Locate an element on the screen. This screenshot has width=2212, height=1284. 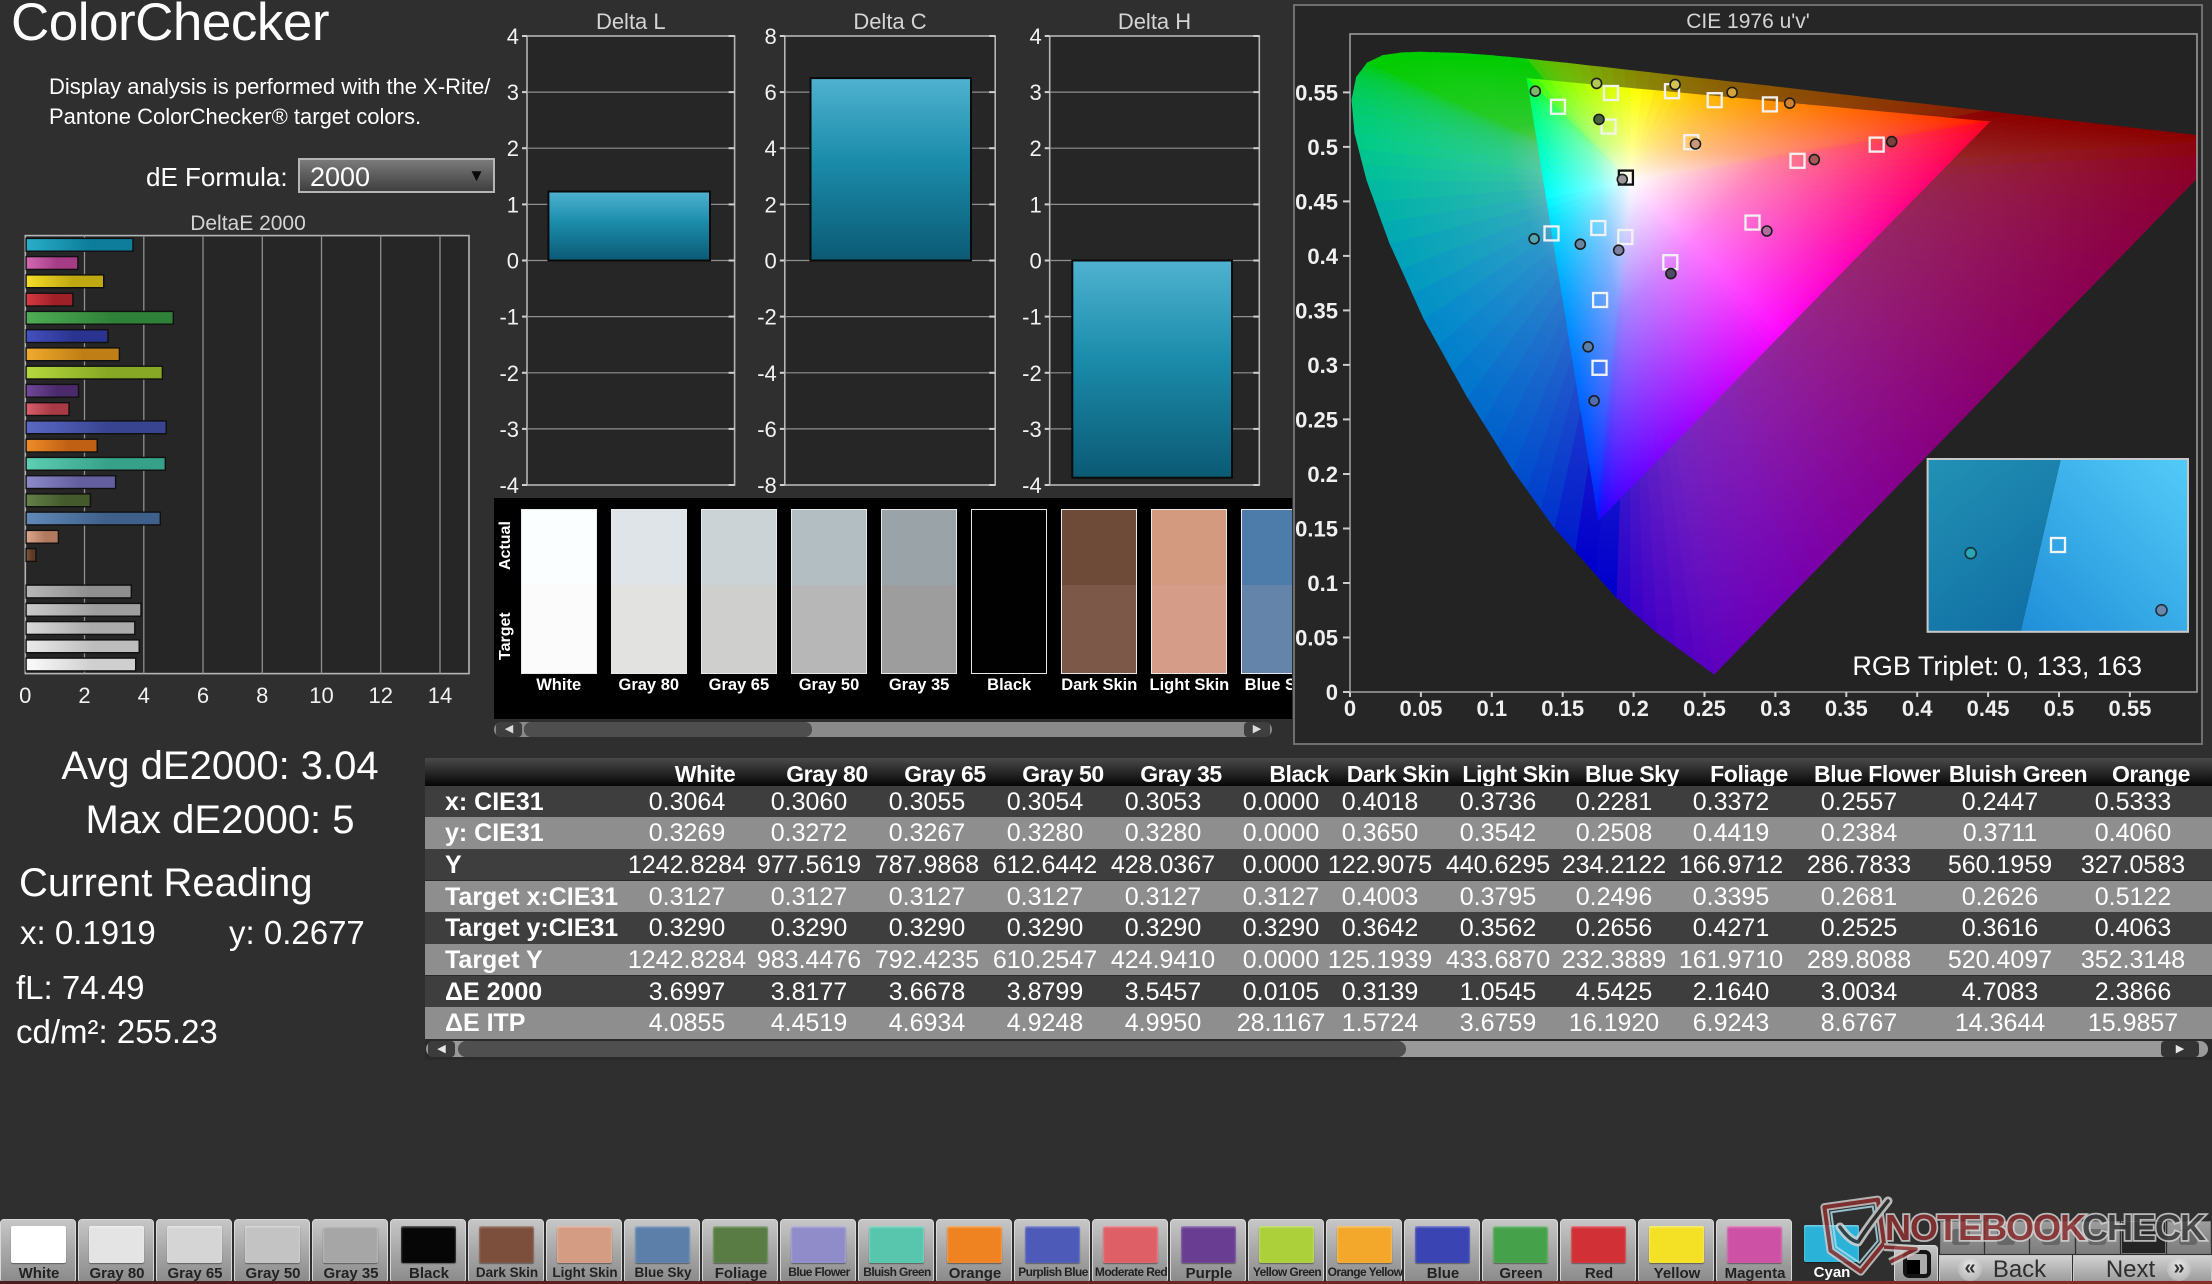
svg-text: 10 is located at coordinates (321, 695).